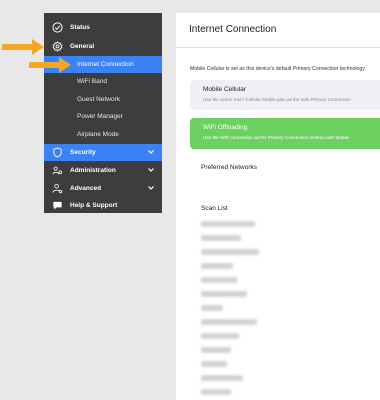 Image resolution: width=380 pixels, height=400 pixels. I want to click on divider, so click(278, 47).